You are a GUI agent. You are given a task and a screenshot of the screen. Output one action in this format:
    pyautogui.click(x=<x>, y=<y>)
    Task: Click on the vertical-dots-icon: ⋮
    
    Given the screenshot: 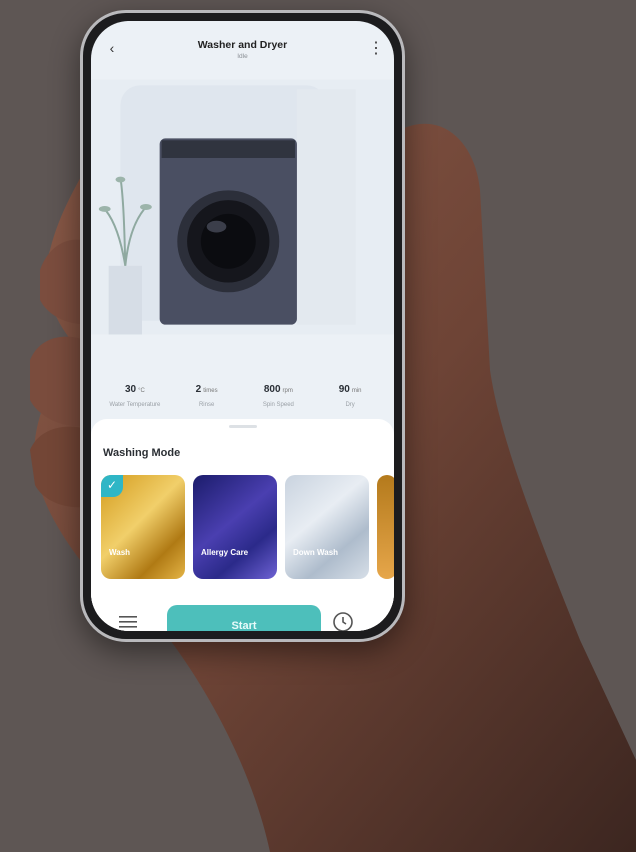 What is the action you would take?
    pyautogui.click(x=376, y=49)
    